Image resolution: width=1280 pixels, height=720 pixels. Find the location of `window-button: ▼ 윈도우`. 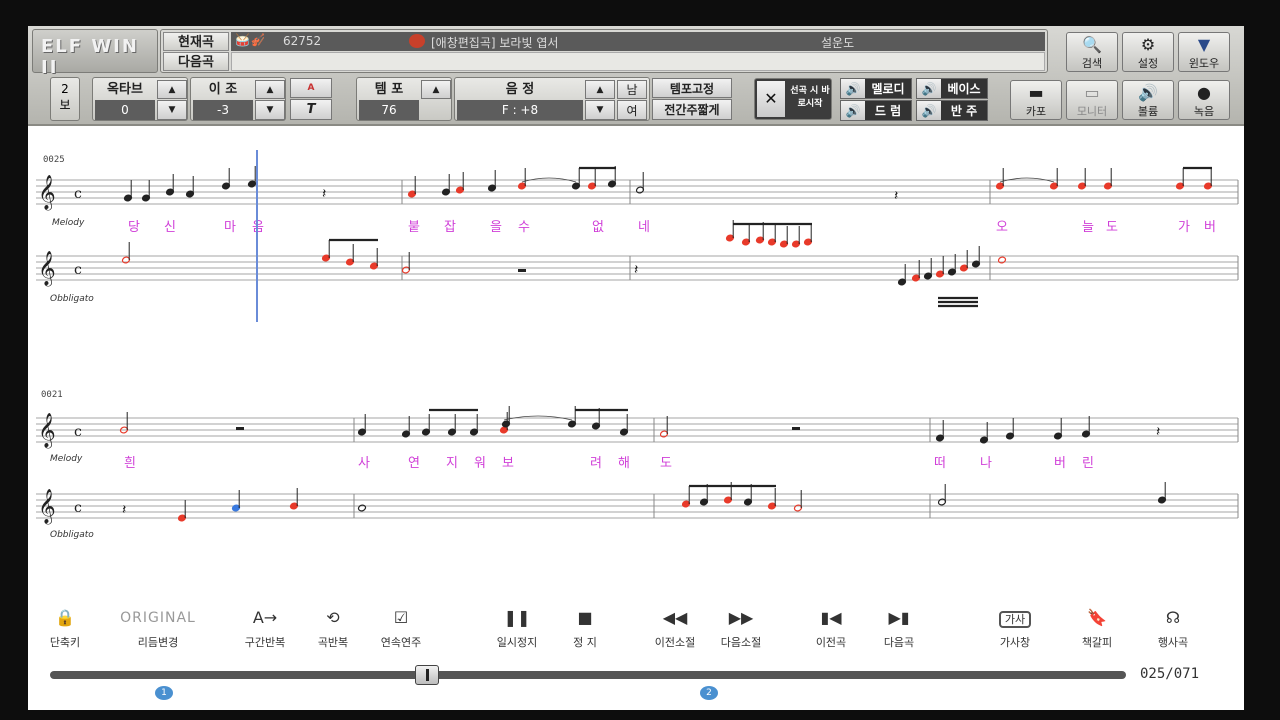

window-button: ▼ 윈도우 is located at coordinates (1204, 52).